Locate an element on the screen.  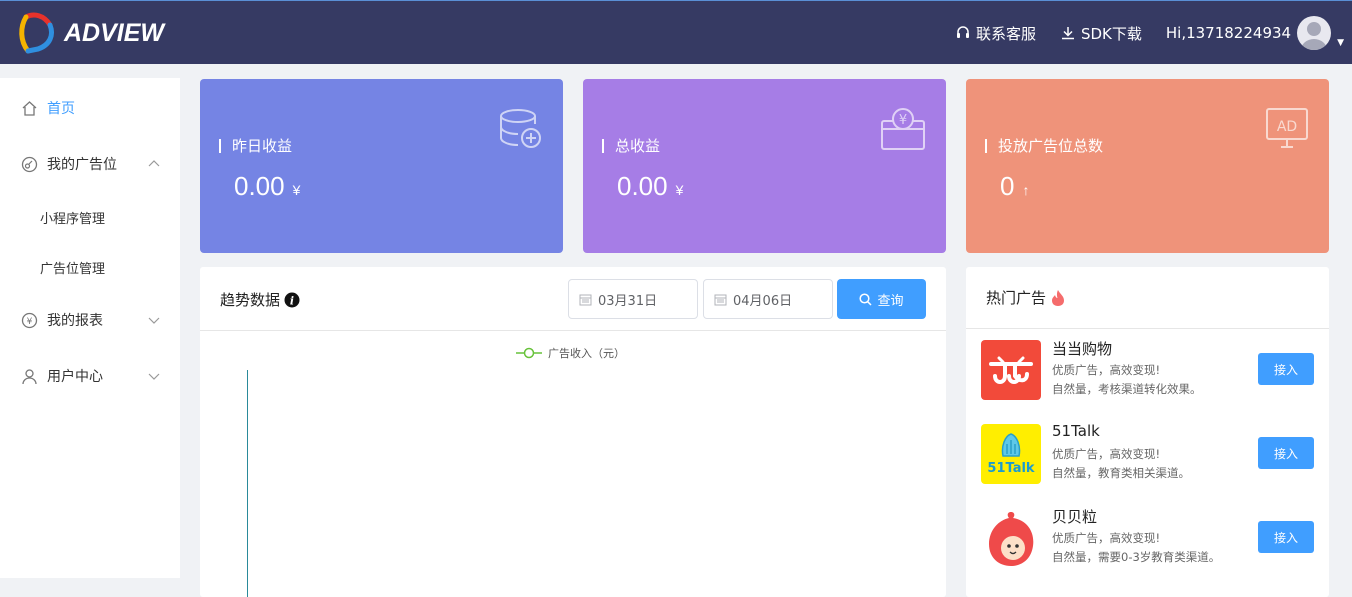
customer-service-link: 联系客服 is located at coordinates (995, 33).